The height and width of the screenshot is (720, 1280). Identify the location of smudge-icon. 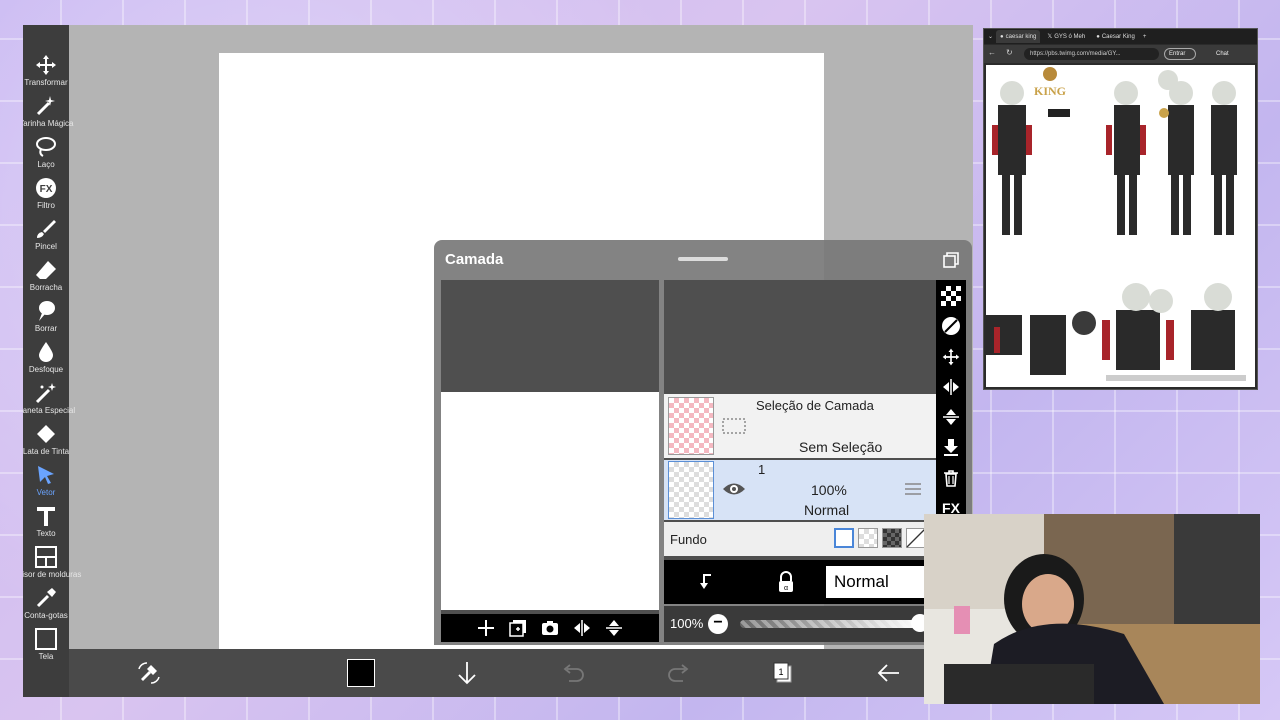
(47, 311).